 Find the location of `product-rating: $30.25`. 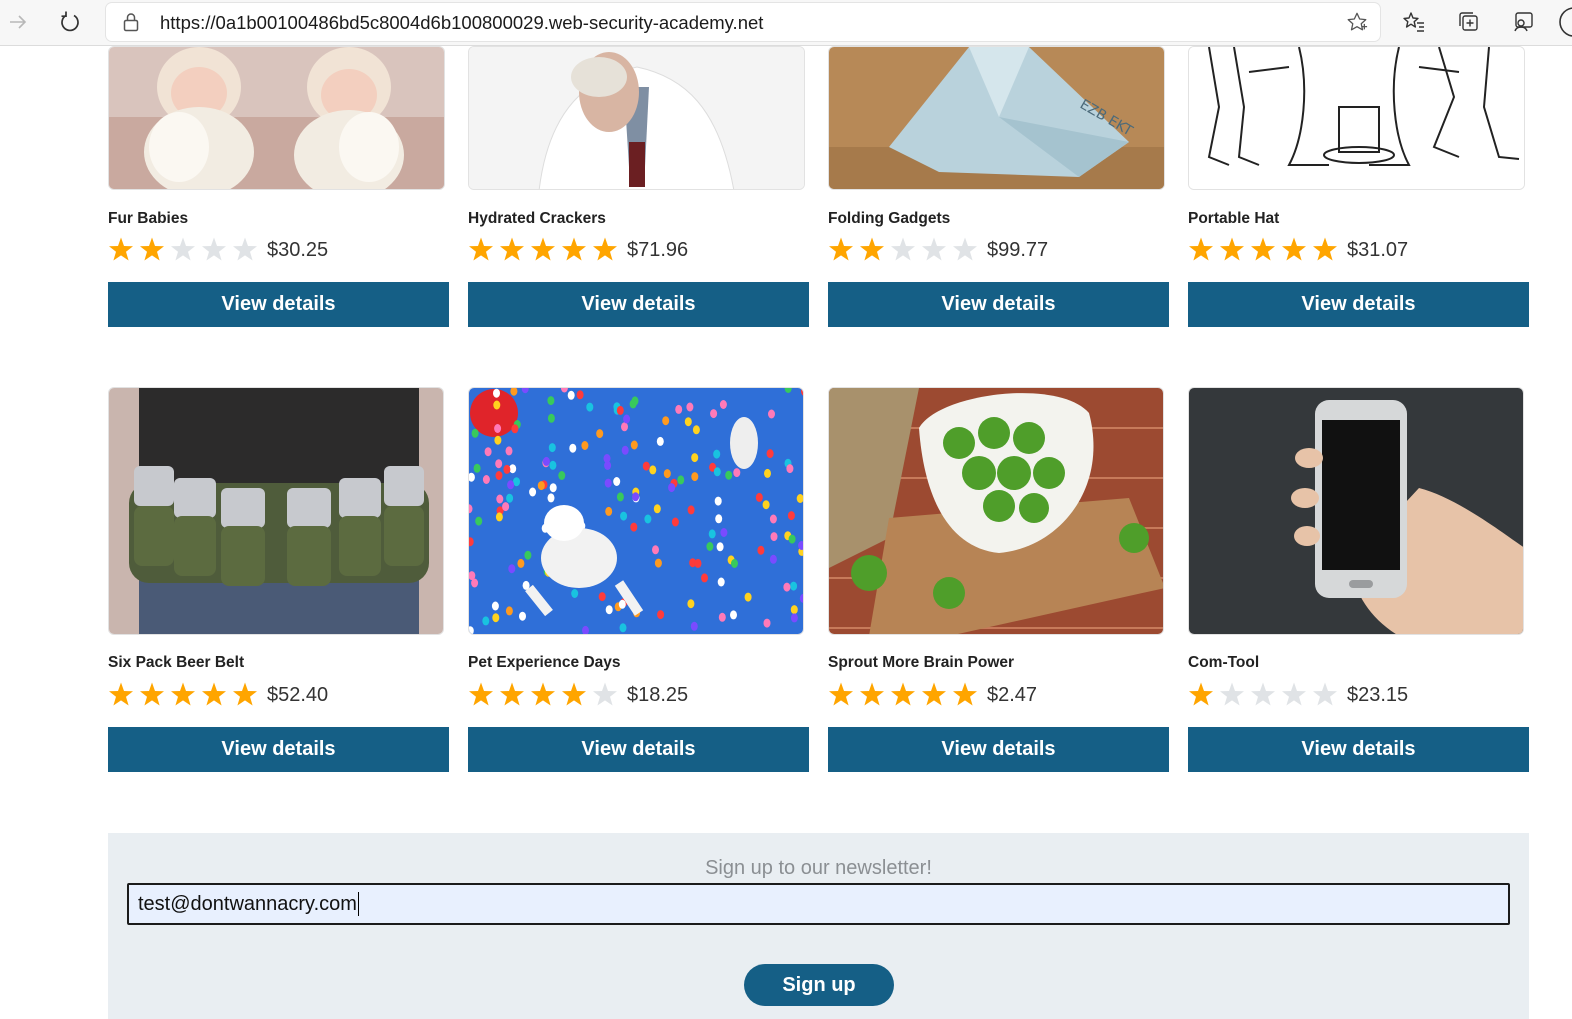

product-rating: $30.25 is located at coordinates (218, 250).